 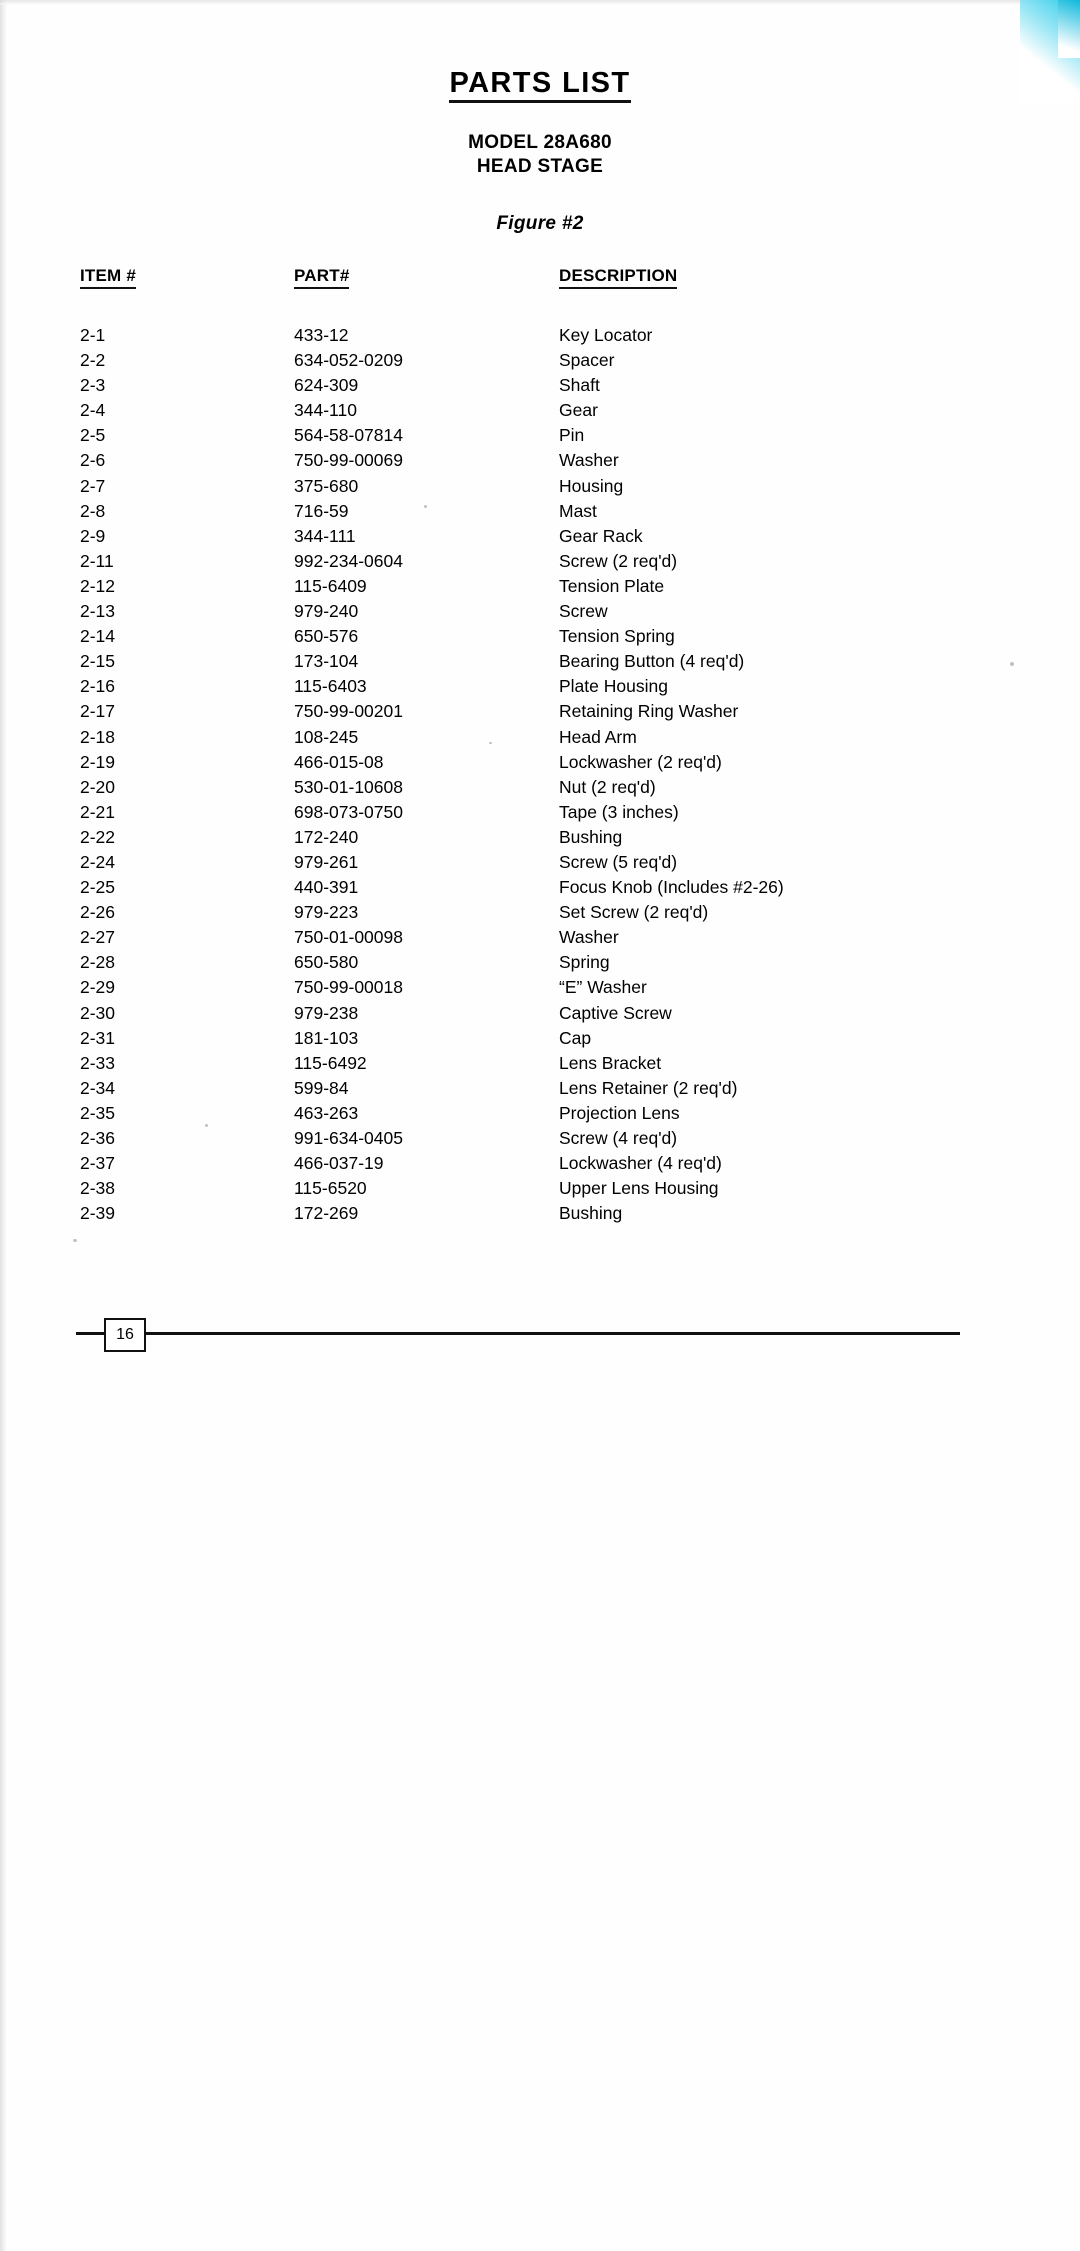 I want to click on cell-description: Washer, so click(x=589, y=937).